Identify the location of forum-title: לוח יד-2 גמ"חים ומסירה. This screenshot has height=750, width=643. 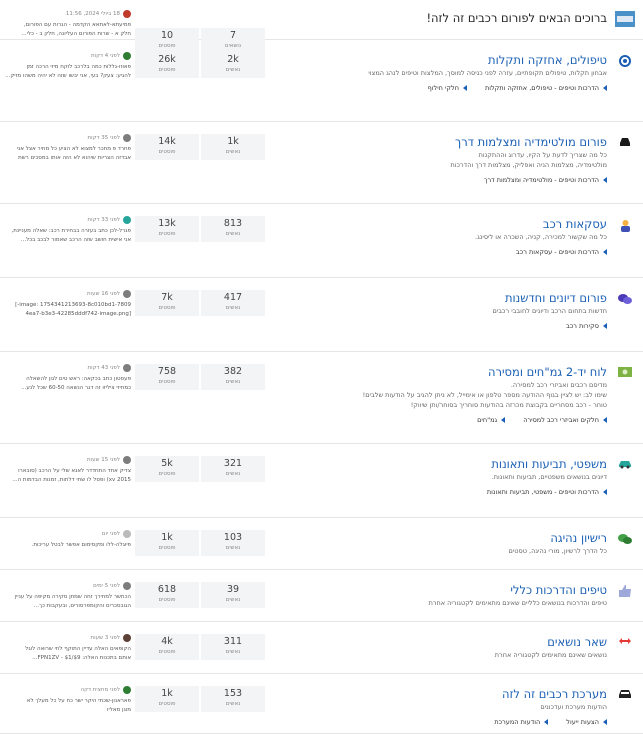
(438, 372).